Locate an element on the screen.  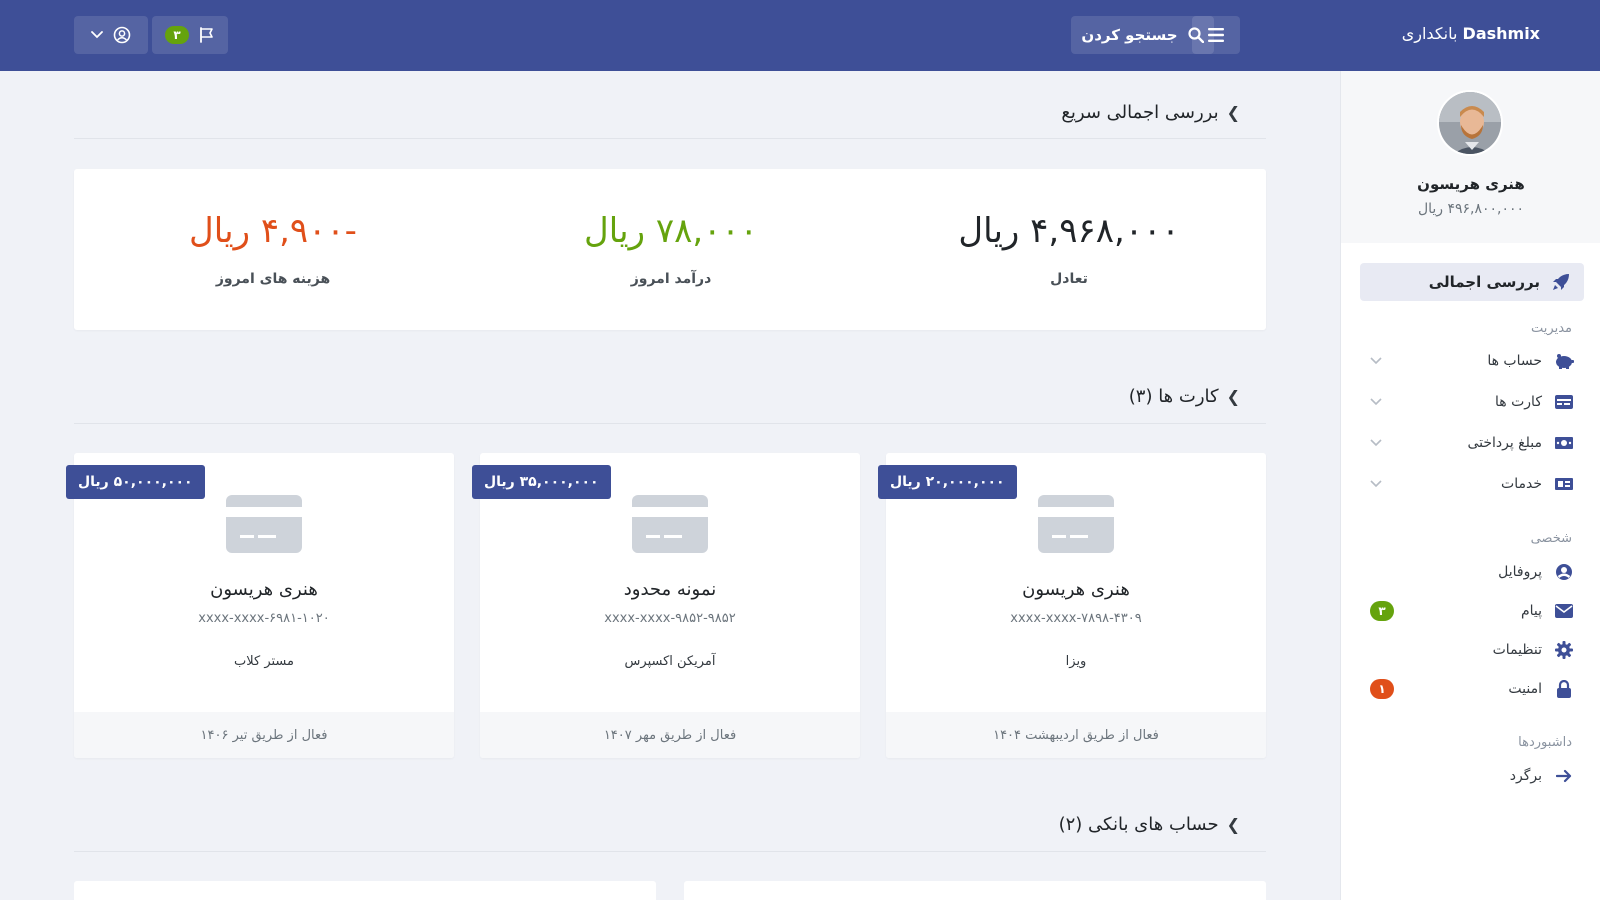
sidebar-heading-personal: شخصی is located at coordinates (1551, 538).